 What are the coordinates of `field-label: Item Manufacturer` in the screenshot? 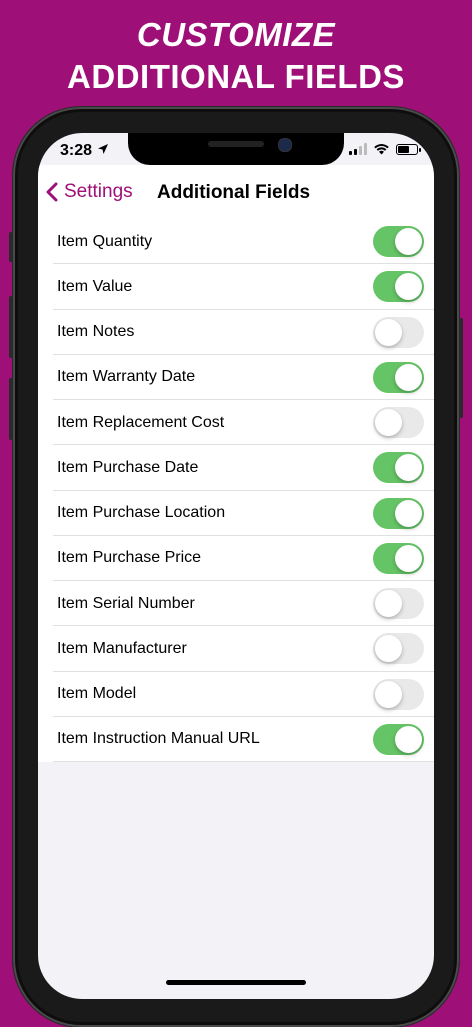 It's located at (122, 648).